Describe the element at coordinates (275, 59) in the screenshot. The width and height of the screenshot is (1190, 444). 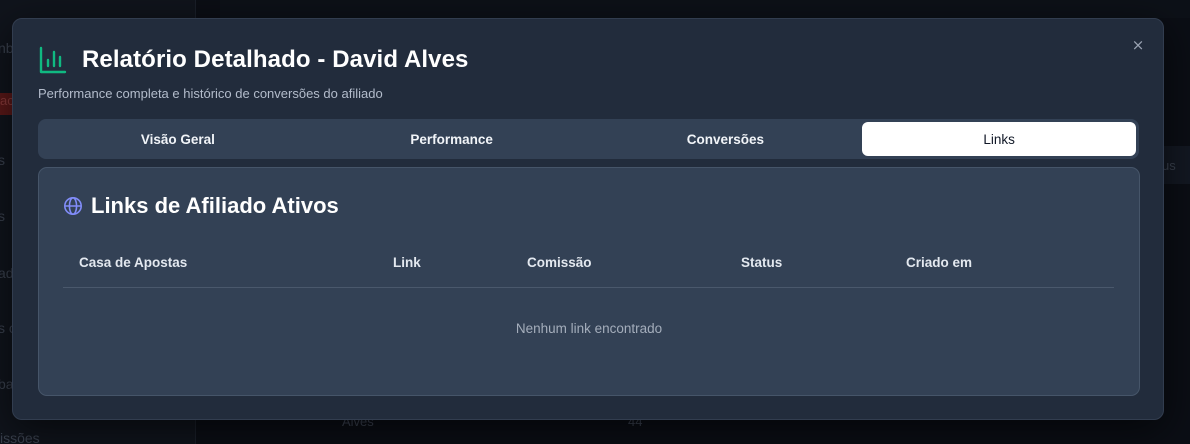
I see `modal-title: Relatório Detalhado - David Alves` at that location.